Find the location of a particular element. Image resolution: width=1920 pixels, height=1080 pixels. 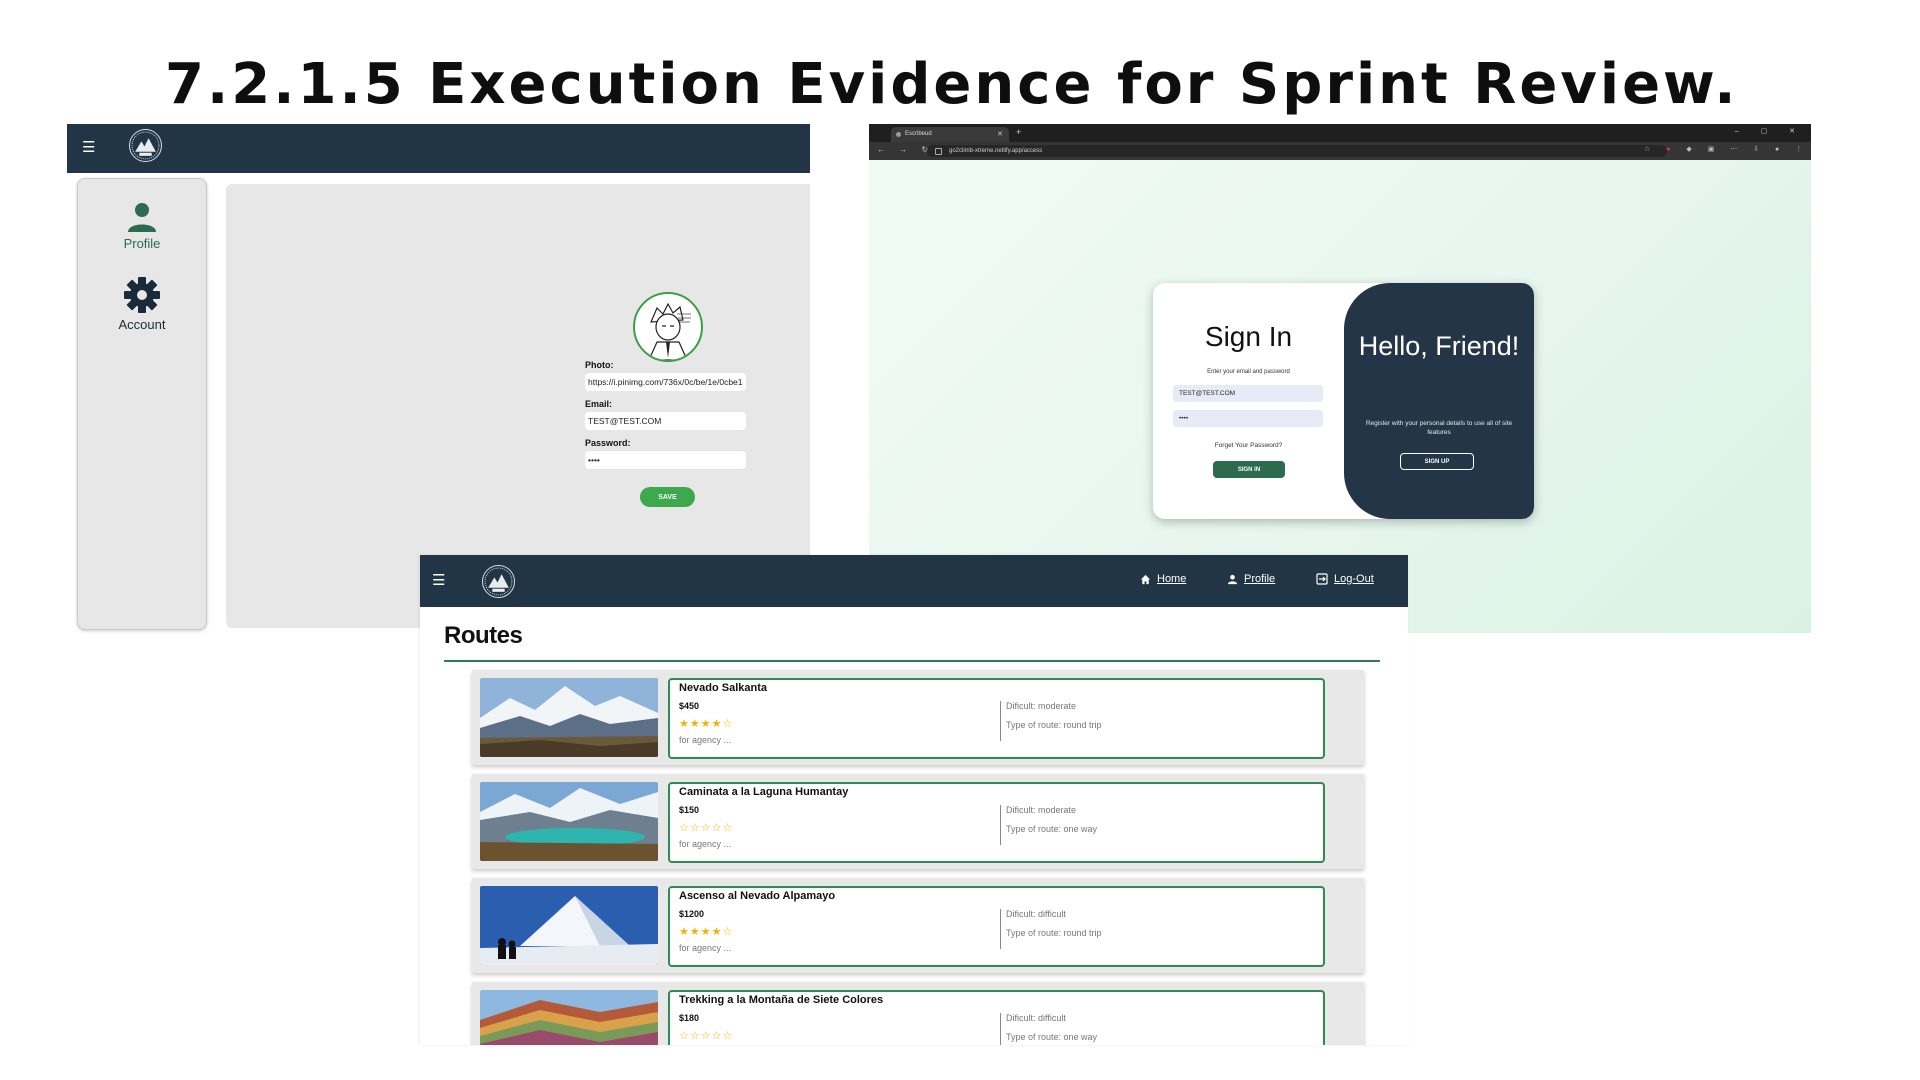

route-image-rainbow-mountain is located at coordinates (569, 1017).